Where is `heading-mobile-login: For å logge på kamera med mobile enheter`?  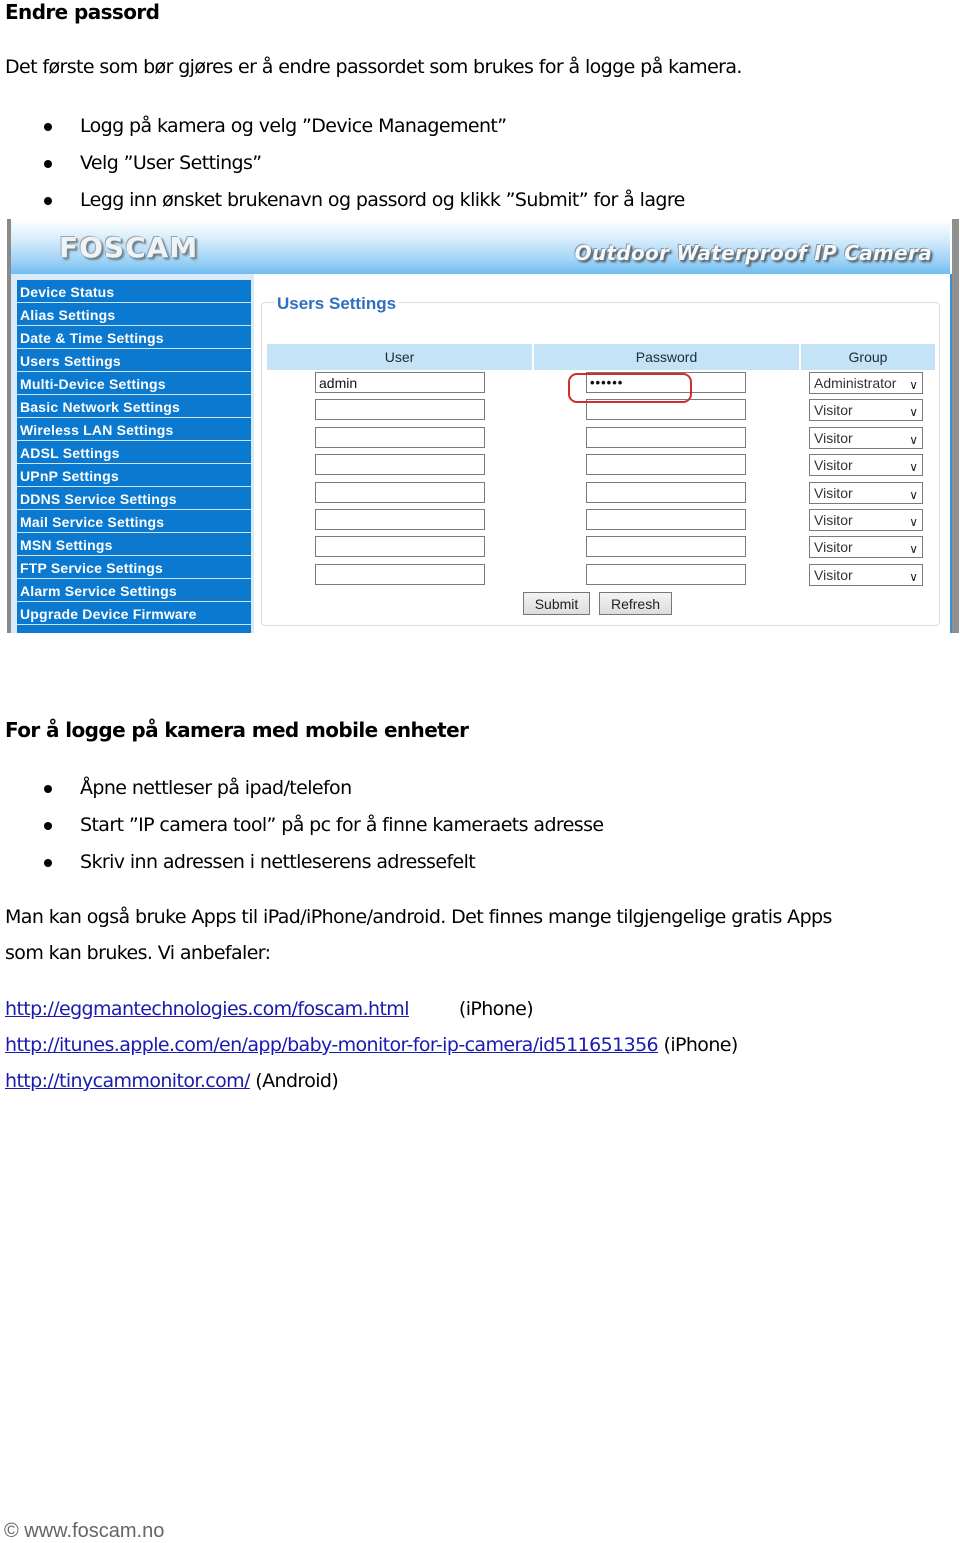 heading-mobile-login: For å logge på kamera med mobile enheter is located at coordinates (237, 730).